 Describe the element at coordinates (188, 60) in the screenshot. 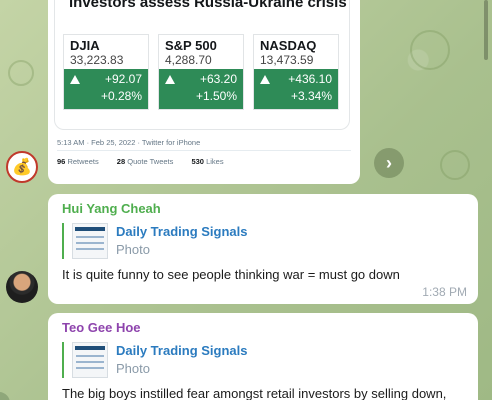

I see `index-value: 4,288.70` at that location.